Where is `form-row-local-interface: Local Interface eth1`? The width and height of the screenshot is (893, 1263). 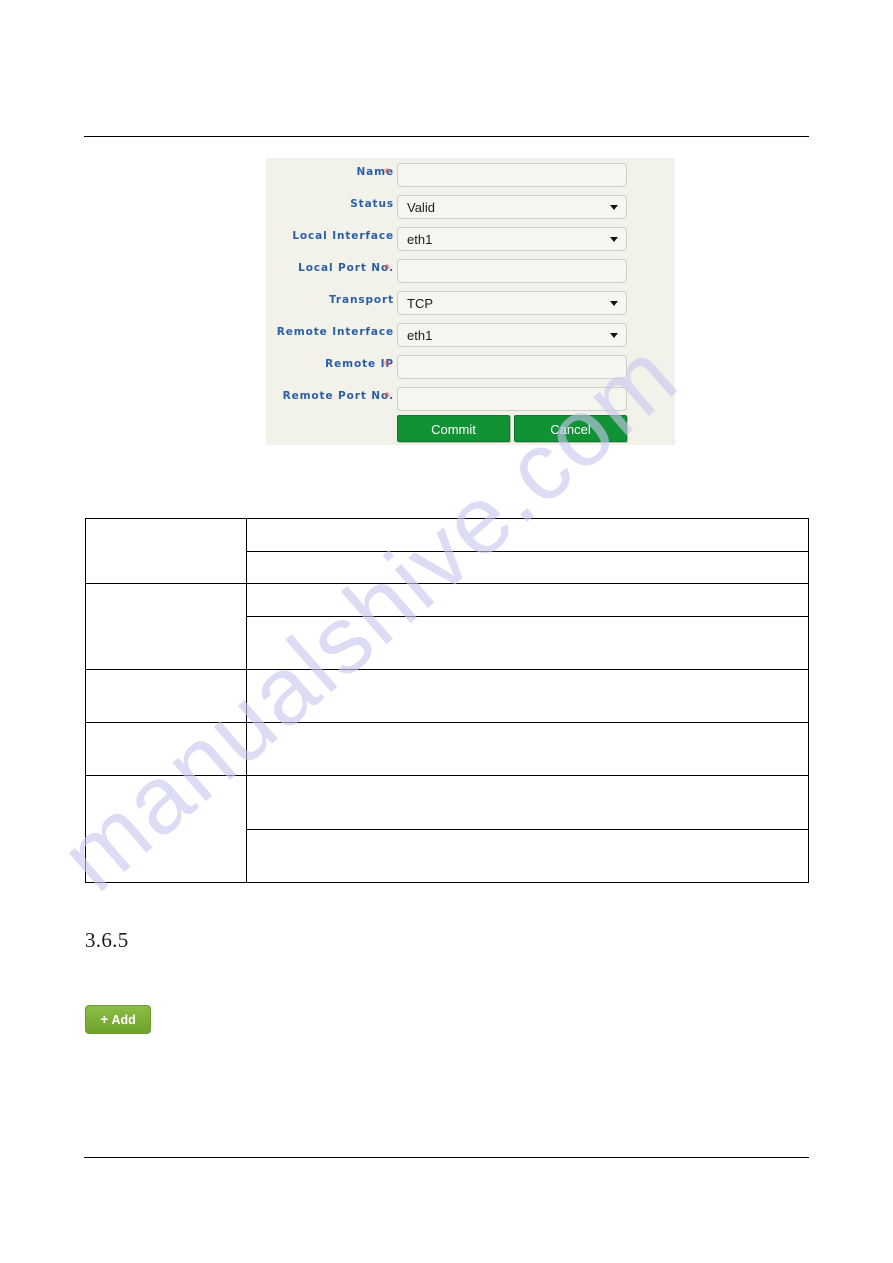 form-row-local-interface: Local Interface eth1 is located at coordinates (470, 242).